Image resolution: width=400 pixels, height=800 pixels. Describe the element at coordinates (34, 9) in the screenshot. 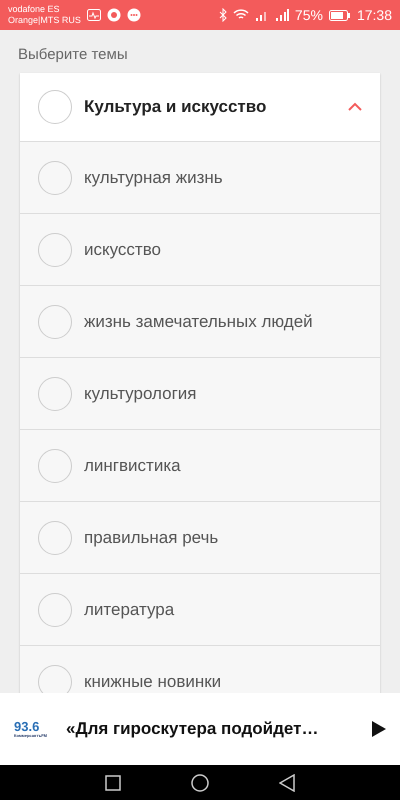

I see `carrier-name: vodafone ES` at that location.